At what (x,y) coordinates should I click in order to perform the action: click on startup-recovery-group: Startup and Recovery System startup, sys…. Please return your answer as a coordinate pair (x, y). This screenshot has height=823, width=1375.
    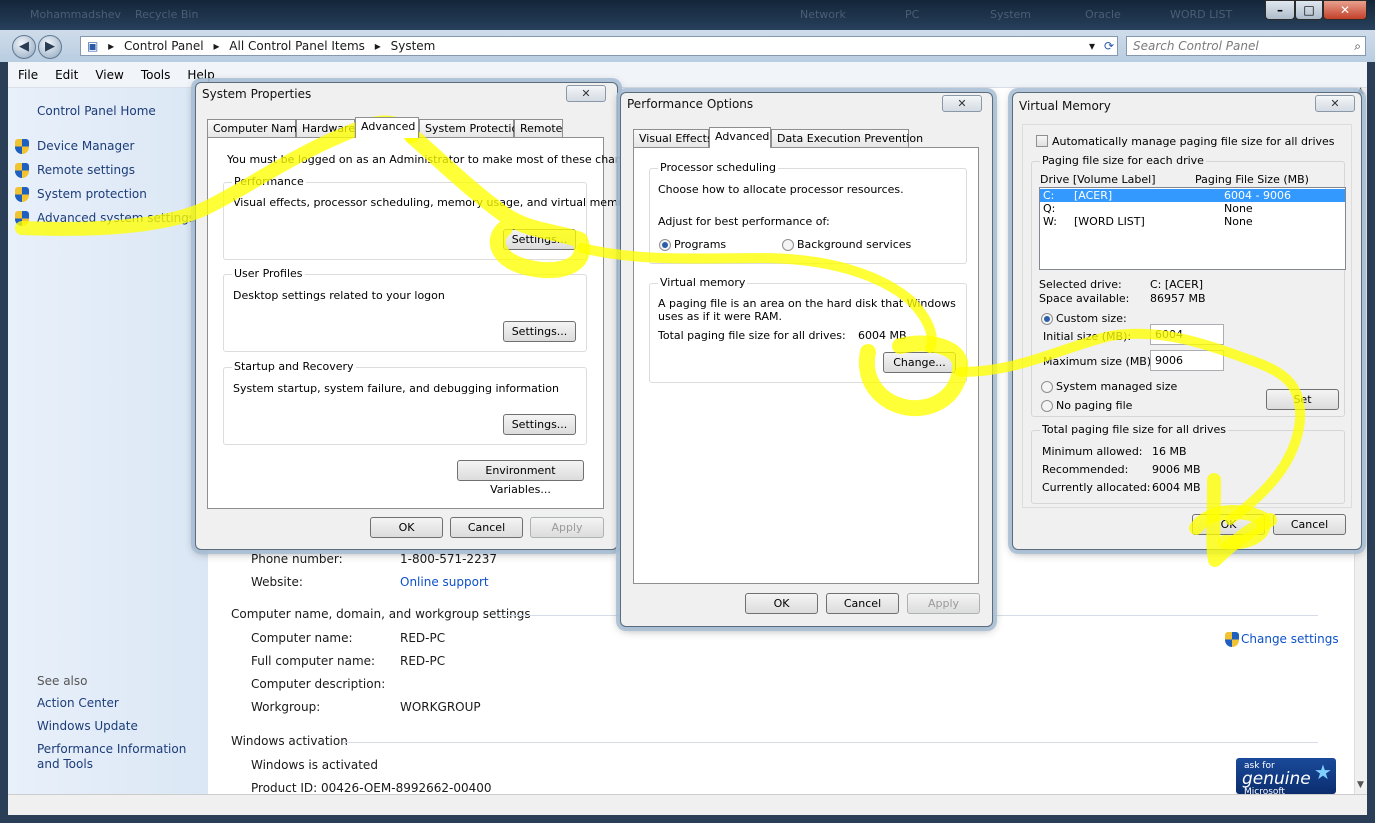
    Looking at the image, I should click on (405, 402).